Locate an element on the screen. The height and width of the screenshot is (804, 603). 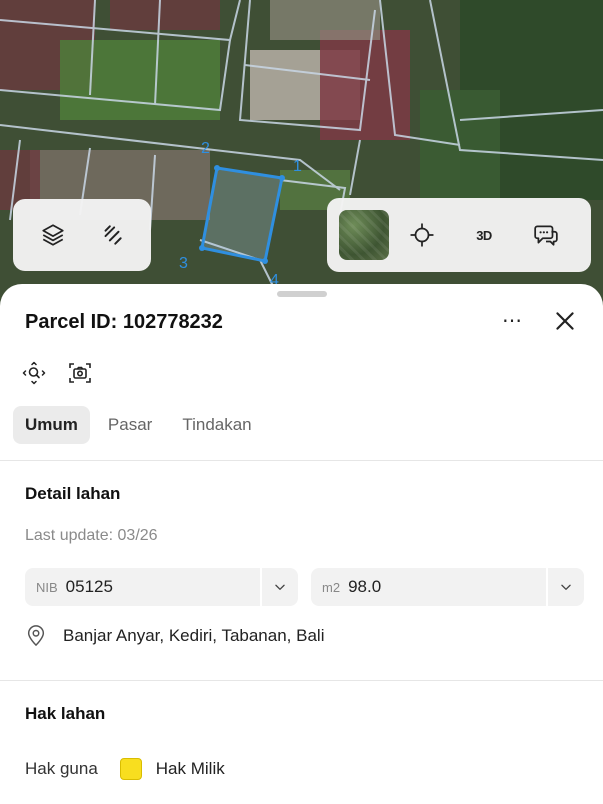
vertex-label-2: 2 is located at coordinates (205, 148).